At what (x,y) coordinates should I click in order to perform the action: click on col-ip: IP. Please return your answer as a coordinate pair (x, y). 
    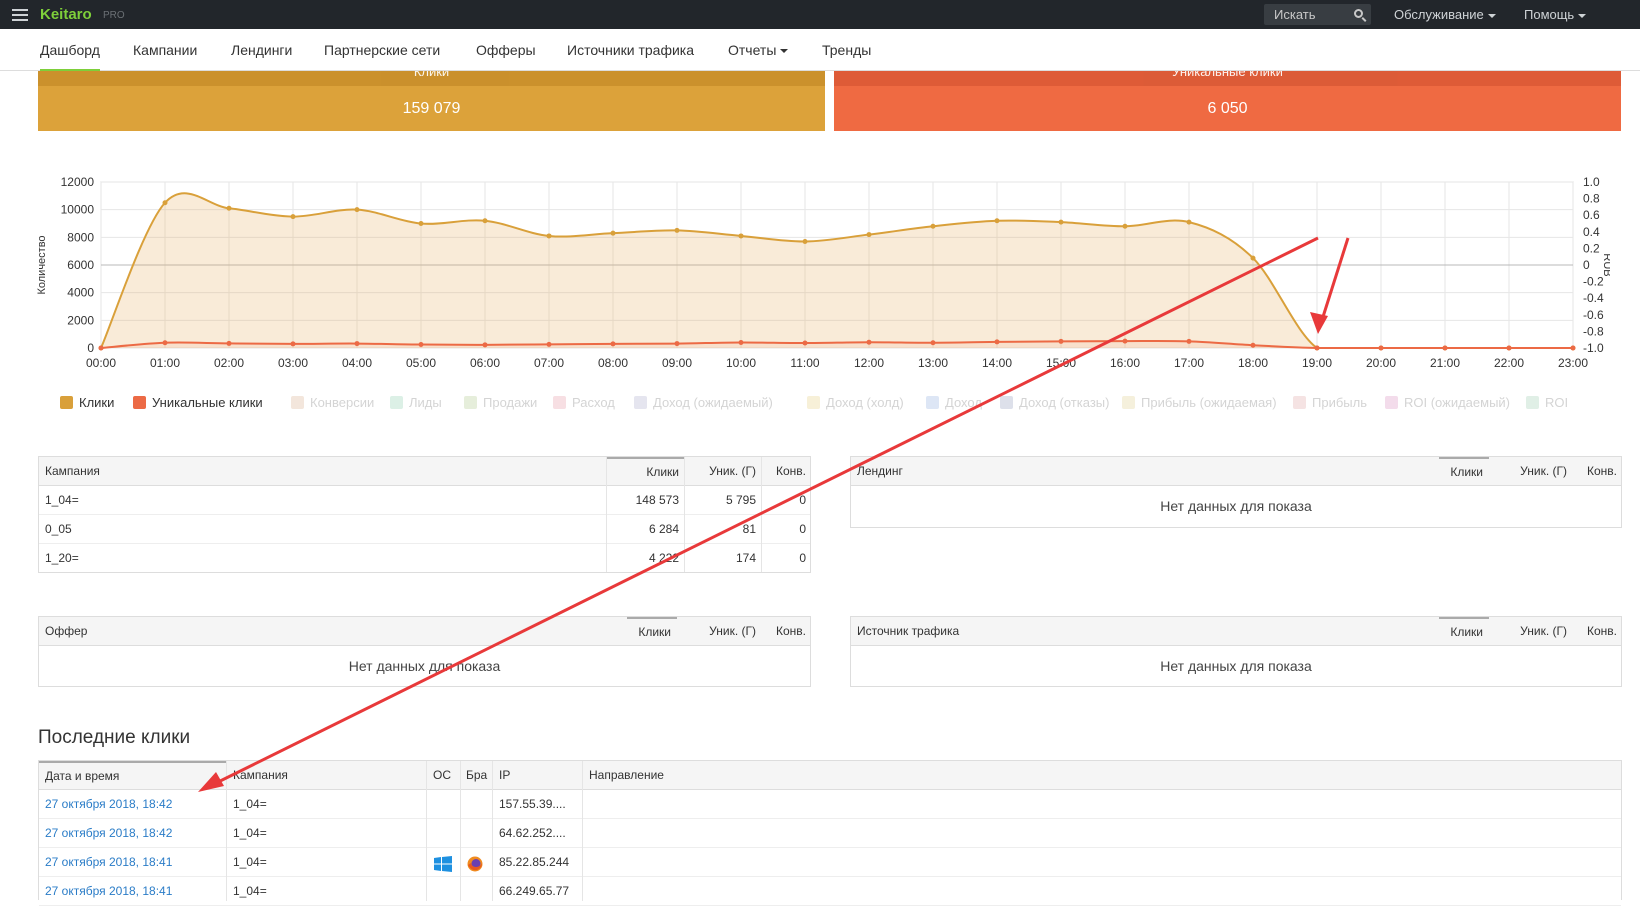
    Looking at the image, I should click on (504, 775).